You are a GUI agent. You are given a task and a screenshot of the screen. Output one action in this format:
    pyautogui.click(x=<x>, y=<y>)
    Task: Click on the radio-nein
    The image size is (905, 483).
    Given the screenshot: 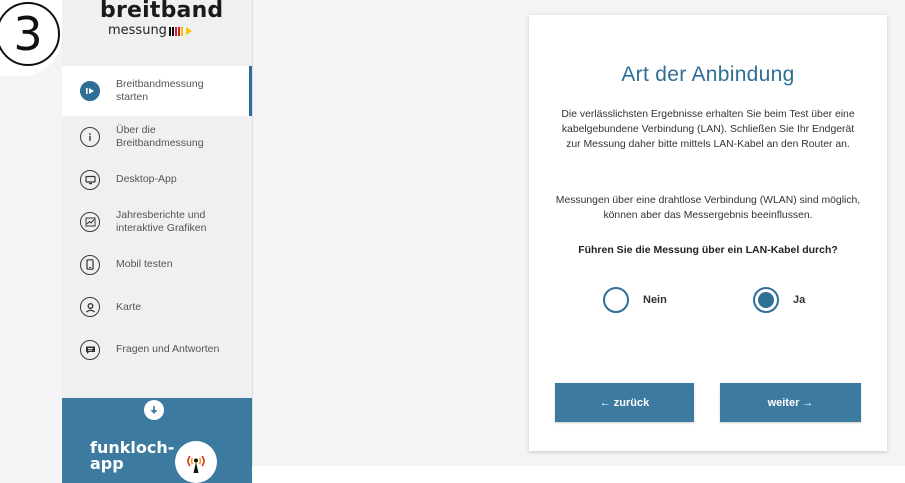 What is the action you would take?
    pyautogui.click(x=616, y=300)
    